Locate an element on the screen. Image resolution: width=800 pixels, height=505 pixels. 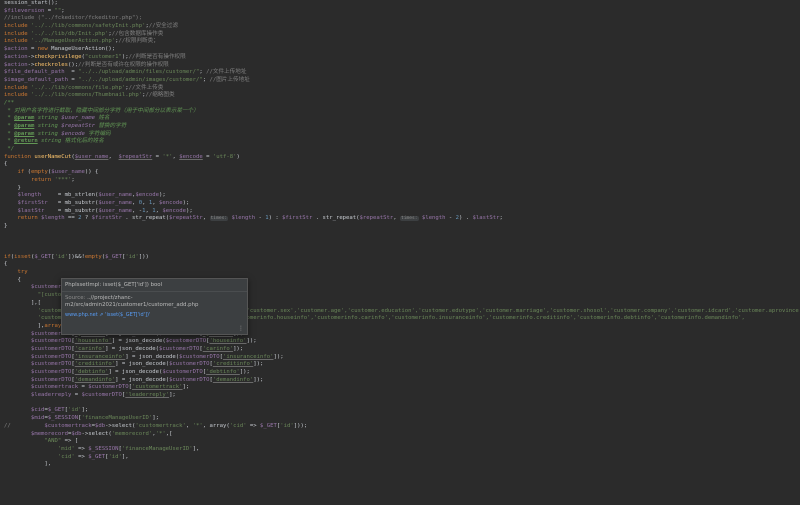
code-line: * @param string $user_name 姓名 is located at coordinates (400, 119).